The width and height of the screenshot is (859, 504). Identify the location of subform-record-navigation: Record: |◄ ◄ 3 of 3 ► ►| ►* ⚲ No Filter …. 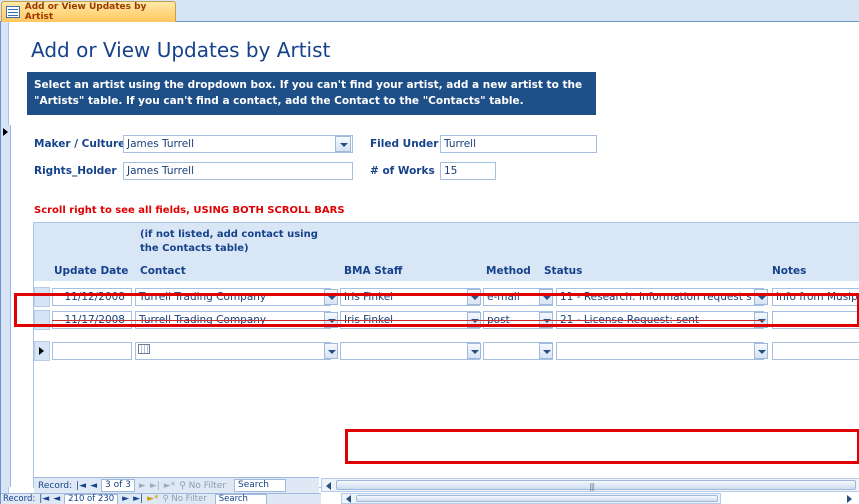
(176, 485).